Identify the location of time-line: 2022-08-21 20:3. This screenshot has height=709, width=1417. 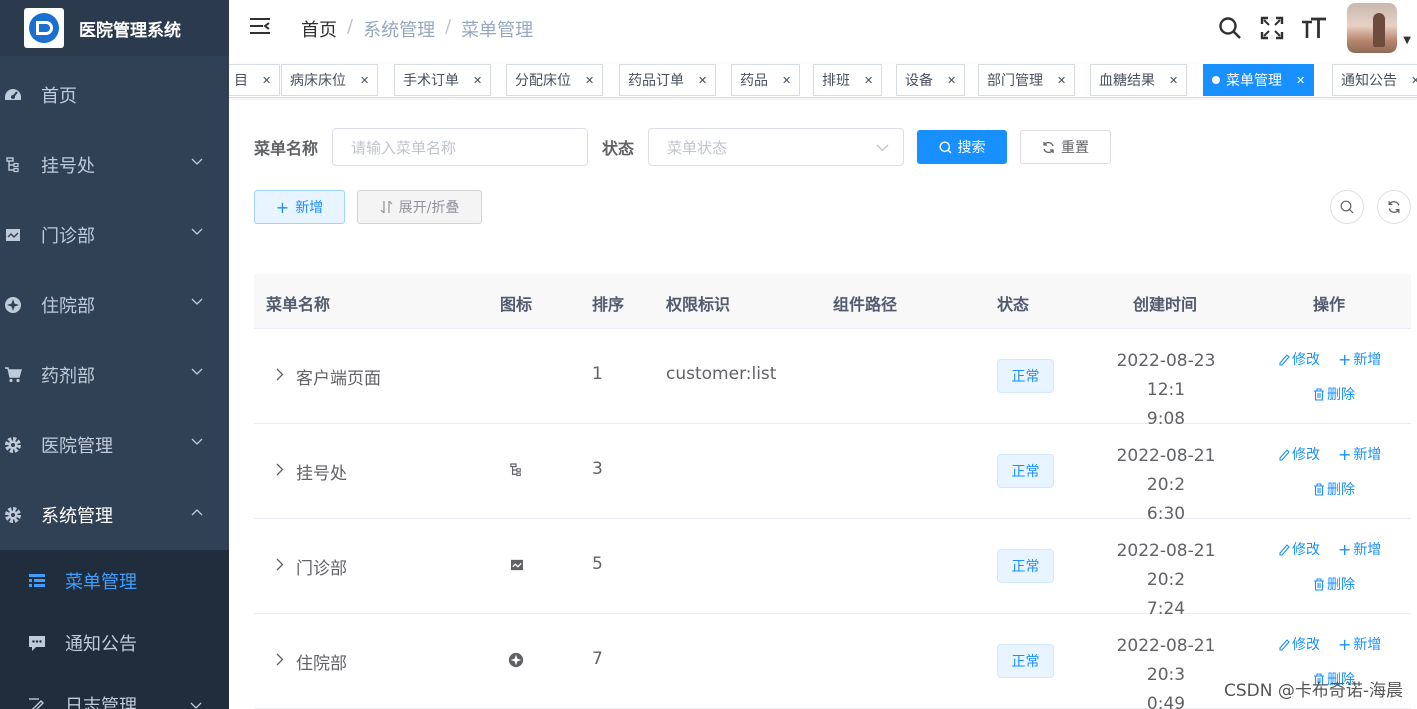
(1166, 660).